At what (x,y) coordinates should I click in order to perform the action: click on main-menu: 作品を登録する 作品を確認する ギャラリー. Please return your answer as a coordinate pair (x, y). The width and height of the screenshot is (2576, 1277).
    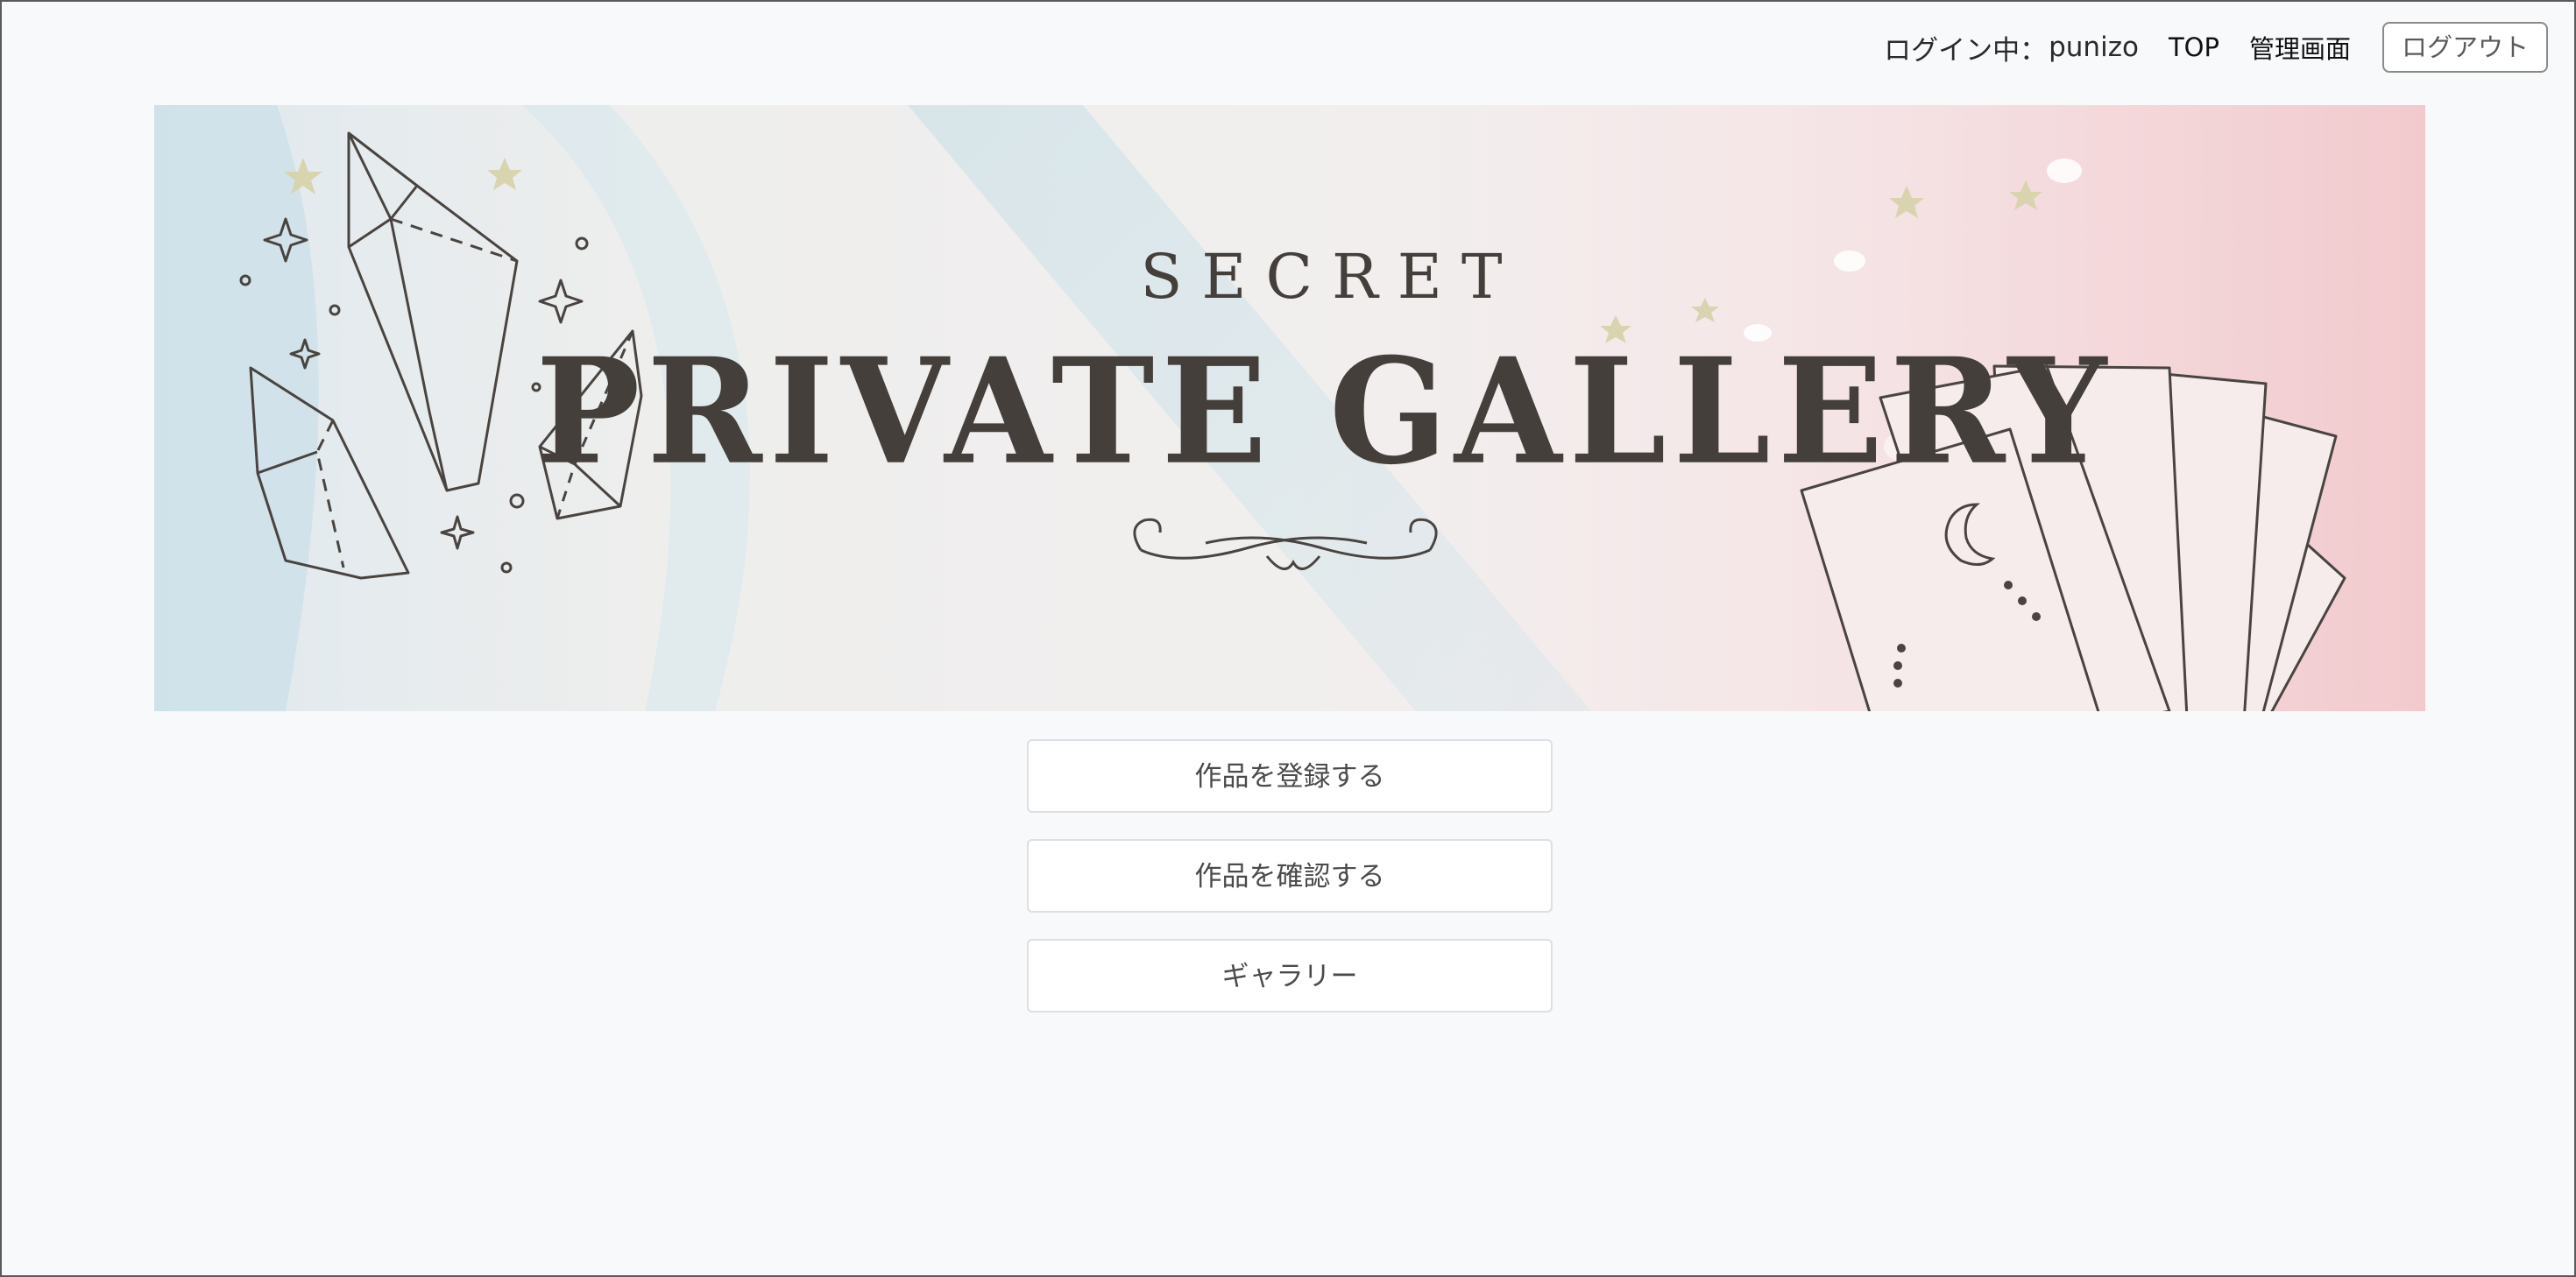
    Looking at the image, I should click on (1290, 889).